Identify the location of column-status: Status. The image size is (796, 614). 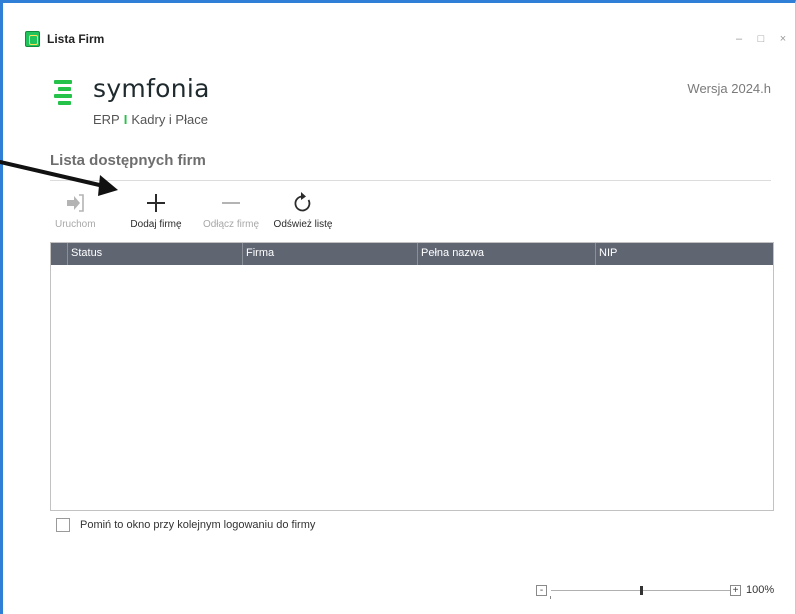
(155, 254).